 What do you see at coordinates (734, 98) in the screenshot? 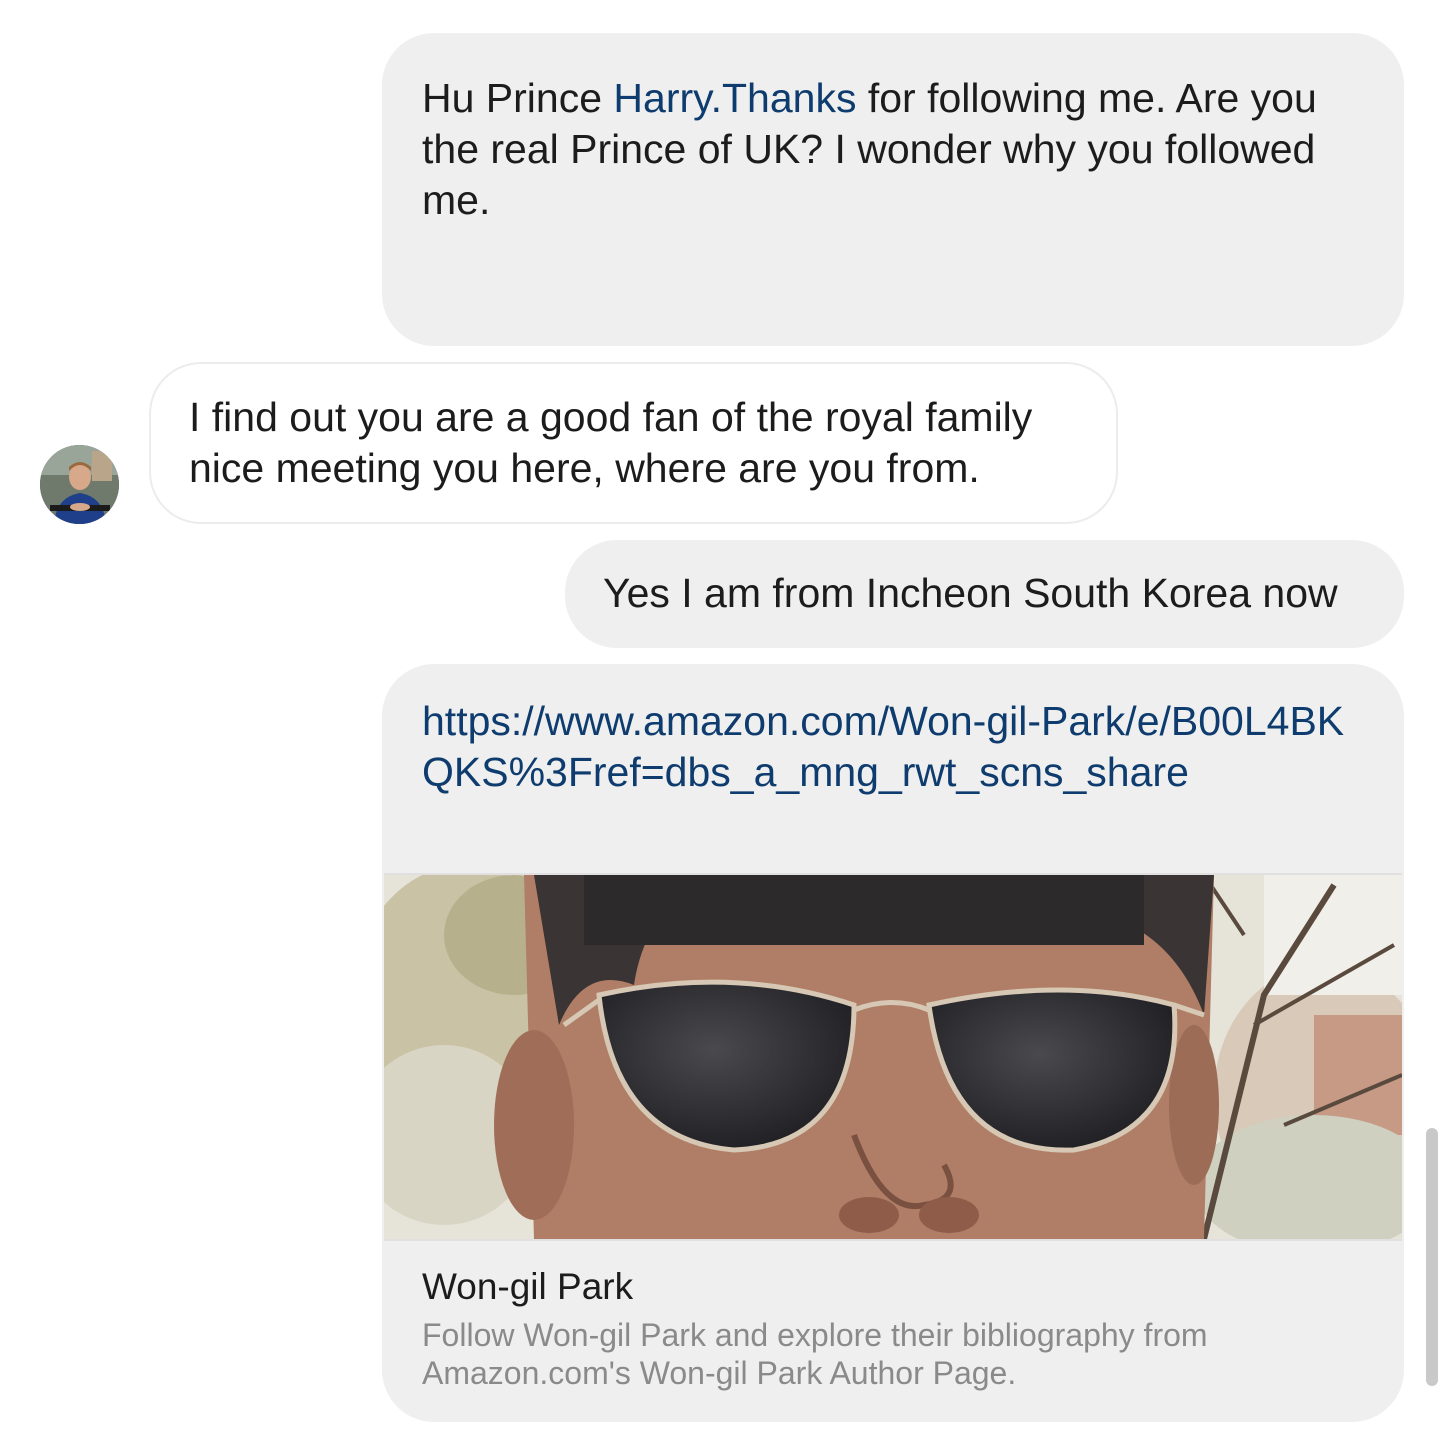
I see `message-inline-link: Harry.Thanks` at bounding box center [734, 98].